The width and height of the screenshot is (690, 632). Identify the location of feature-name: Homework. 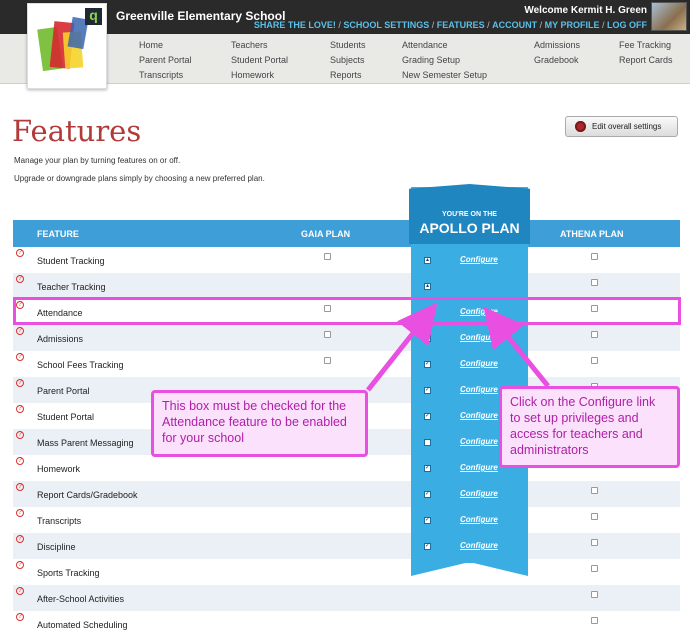
(59, 469).